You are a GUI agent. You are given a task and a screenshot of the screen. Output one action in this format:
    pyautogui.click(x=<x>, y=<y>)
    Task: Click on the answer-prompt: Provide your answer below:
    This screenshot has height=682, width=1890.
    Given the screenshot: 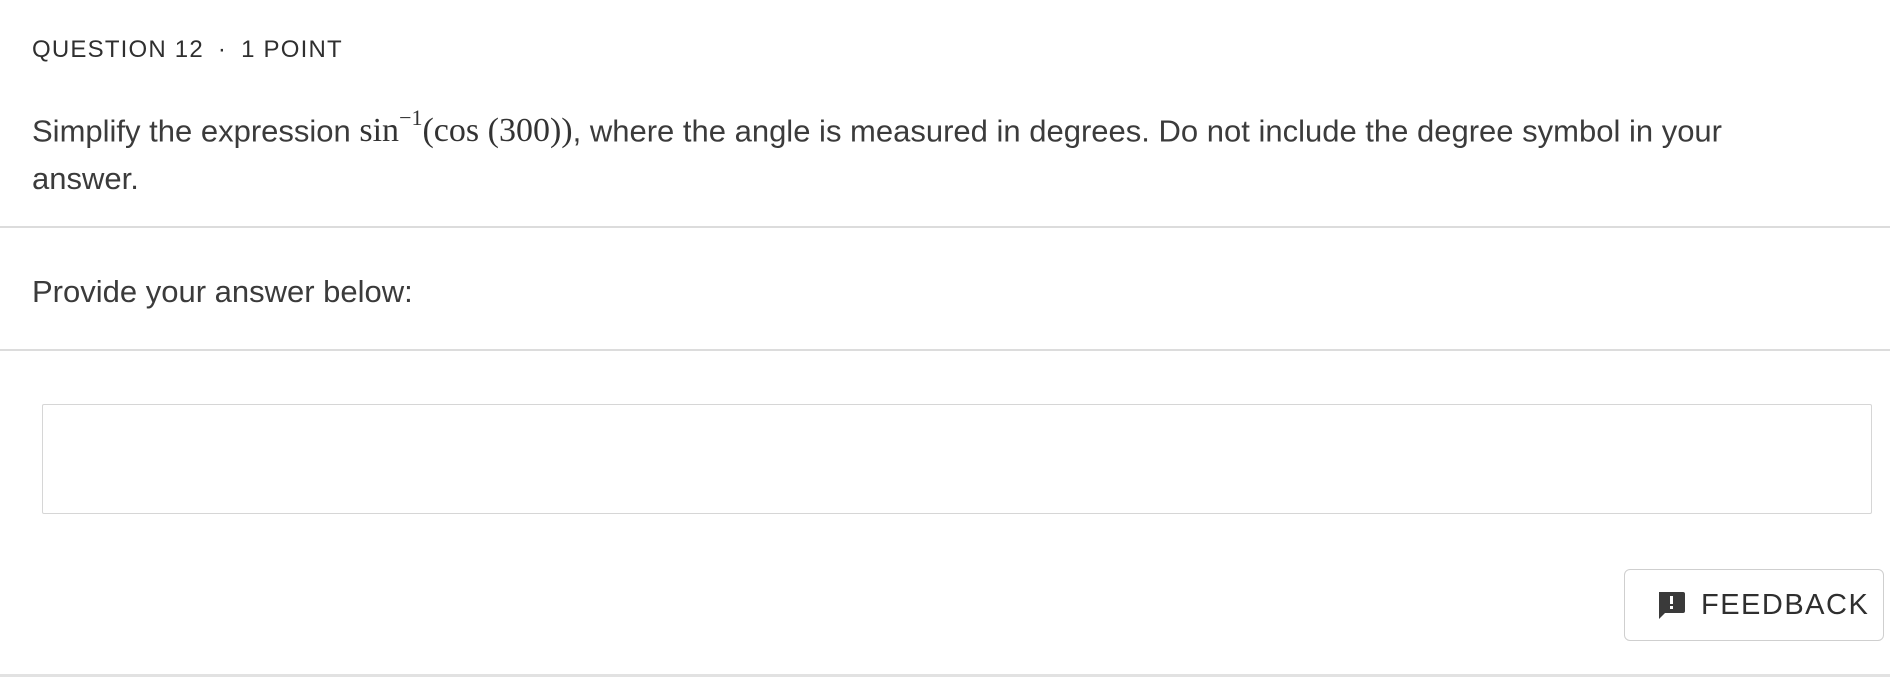 What is the action you would take?
    pyautogui.click(x=222, y=291)
    